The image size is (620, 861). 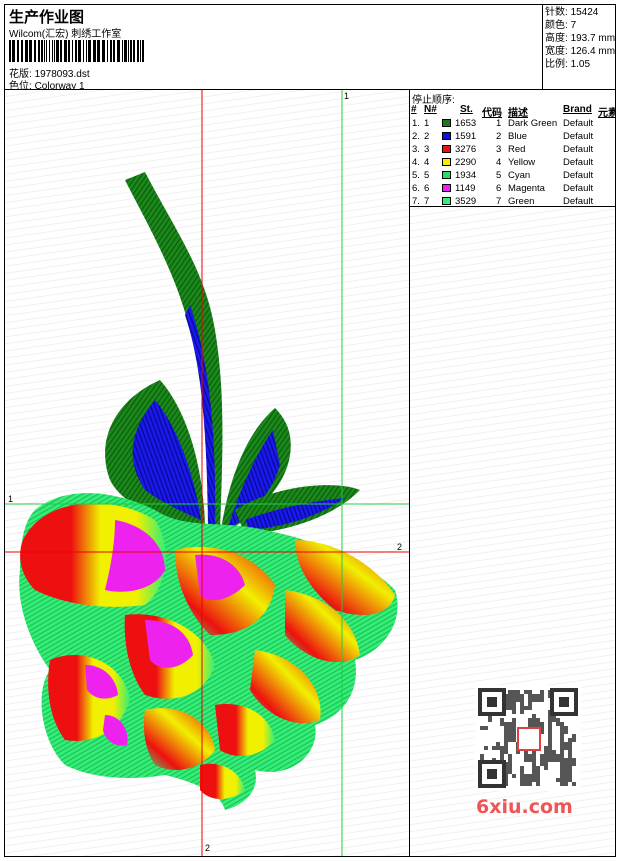 What do you see at coordinates (466, 149) in the screenshot?
I see `row-stitches: 3276` at bounding box center [466, 149].